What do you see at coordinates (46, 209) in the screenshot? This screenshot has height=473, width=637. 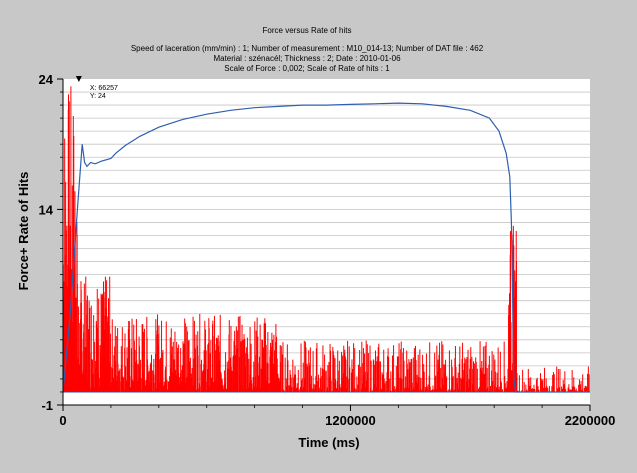 I see `y-tick-label: 14` at bounding box center [46, 209].